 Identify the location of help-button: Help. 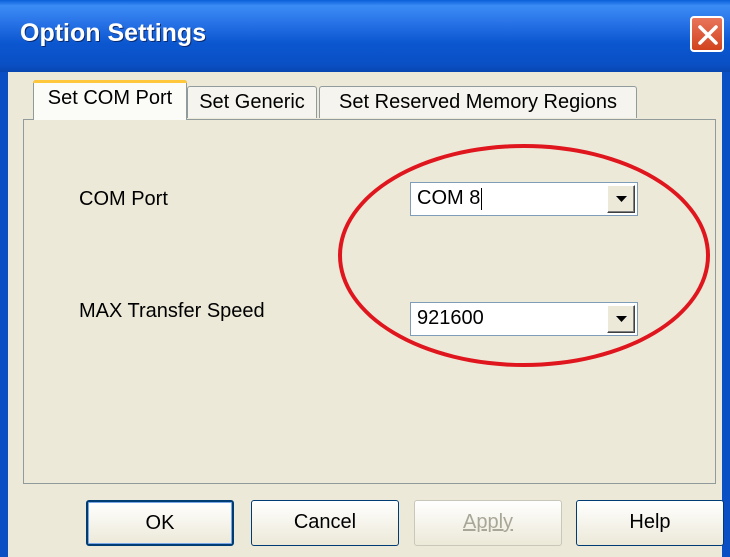
(650, 523).